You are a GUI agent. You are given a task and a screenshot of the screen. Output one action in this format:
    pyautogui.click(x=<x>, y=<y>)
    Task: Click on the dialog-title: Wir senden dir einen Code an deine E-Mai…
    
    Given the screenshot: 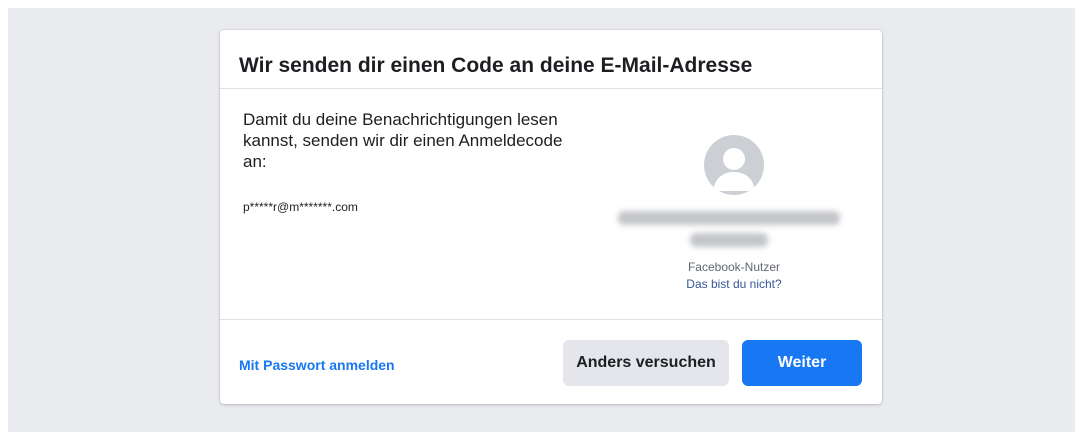 What is the action you would take?
    pyautogui.click(x=496, y=65)
    